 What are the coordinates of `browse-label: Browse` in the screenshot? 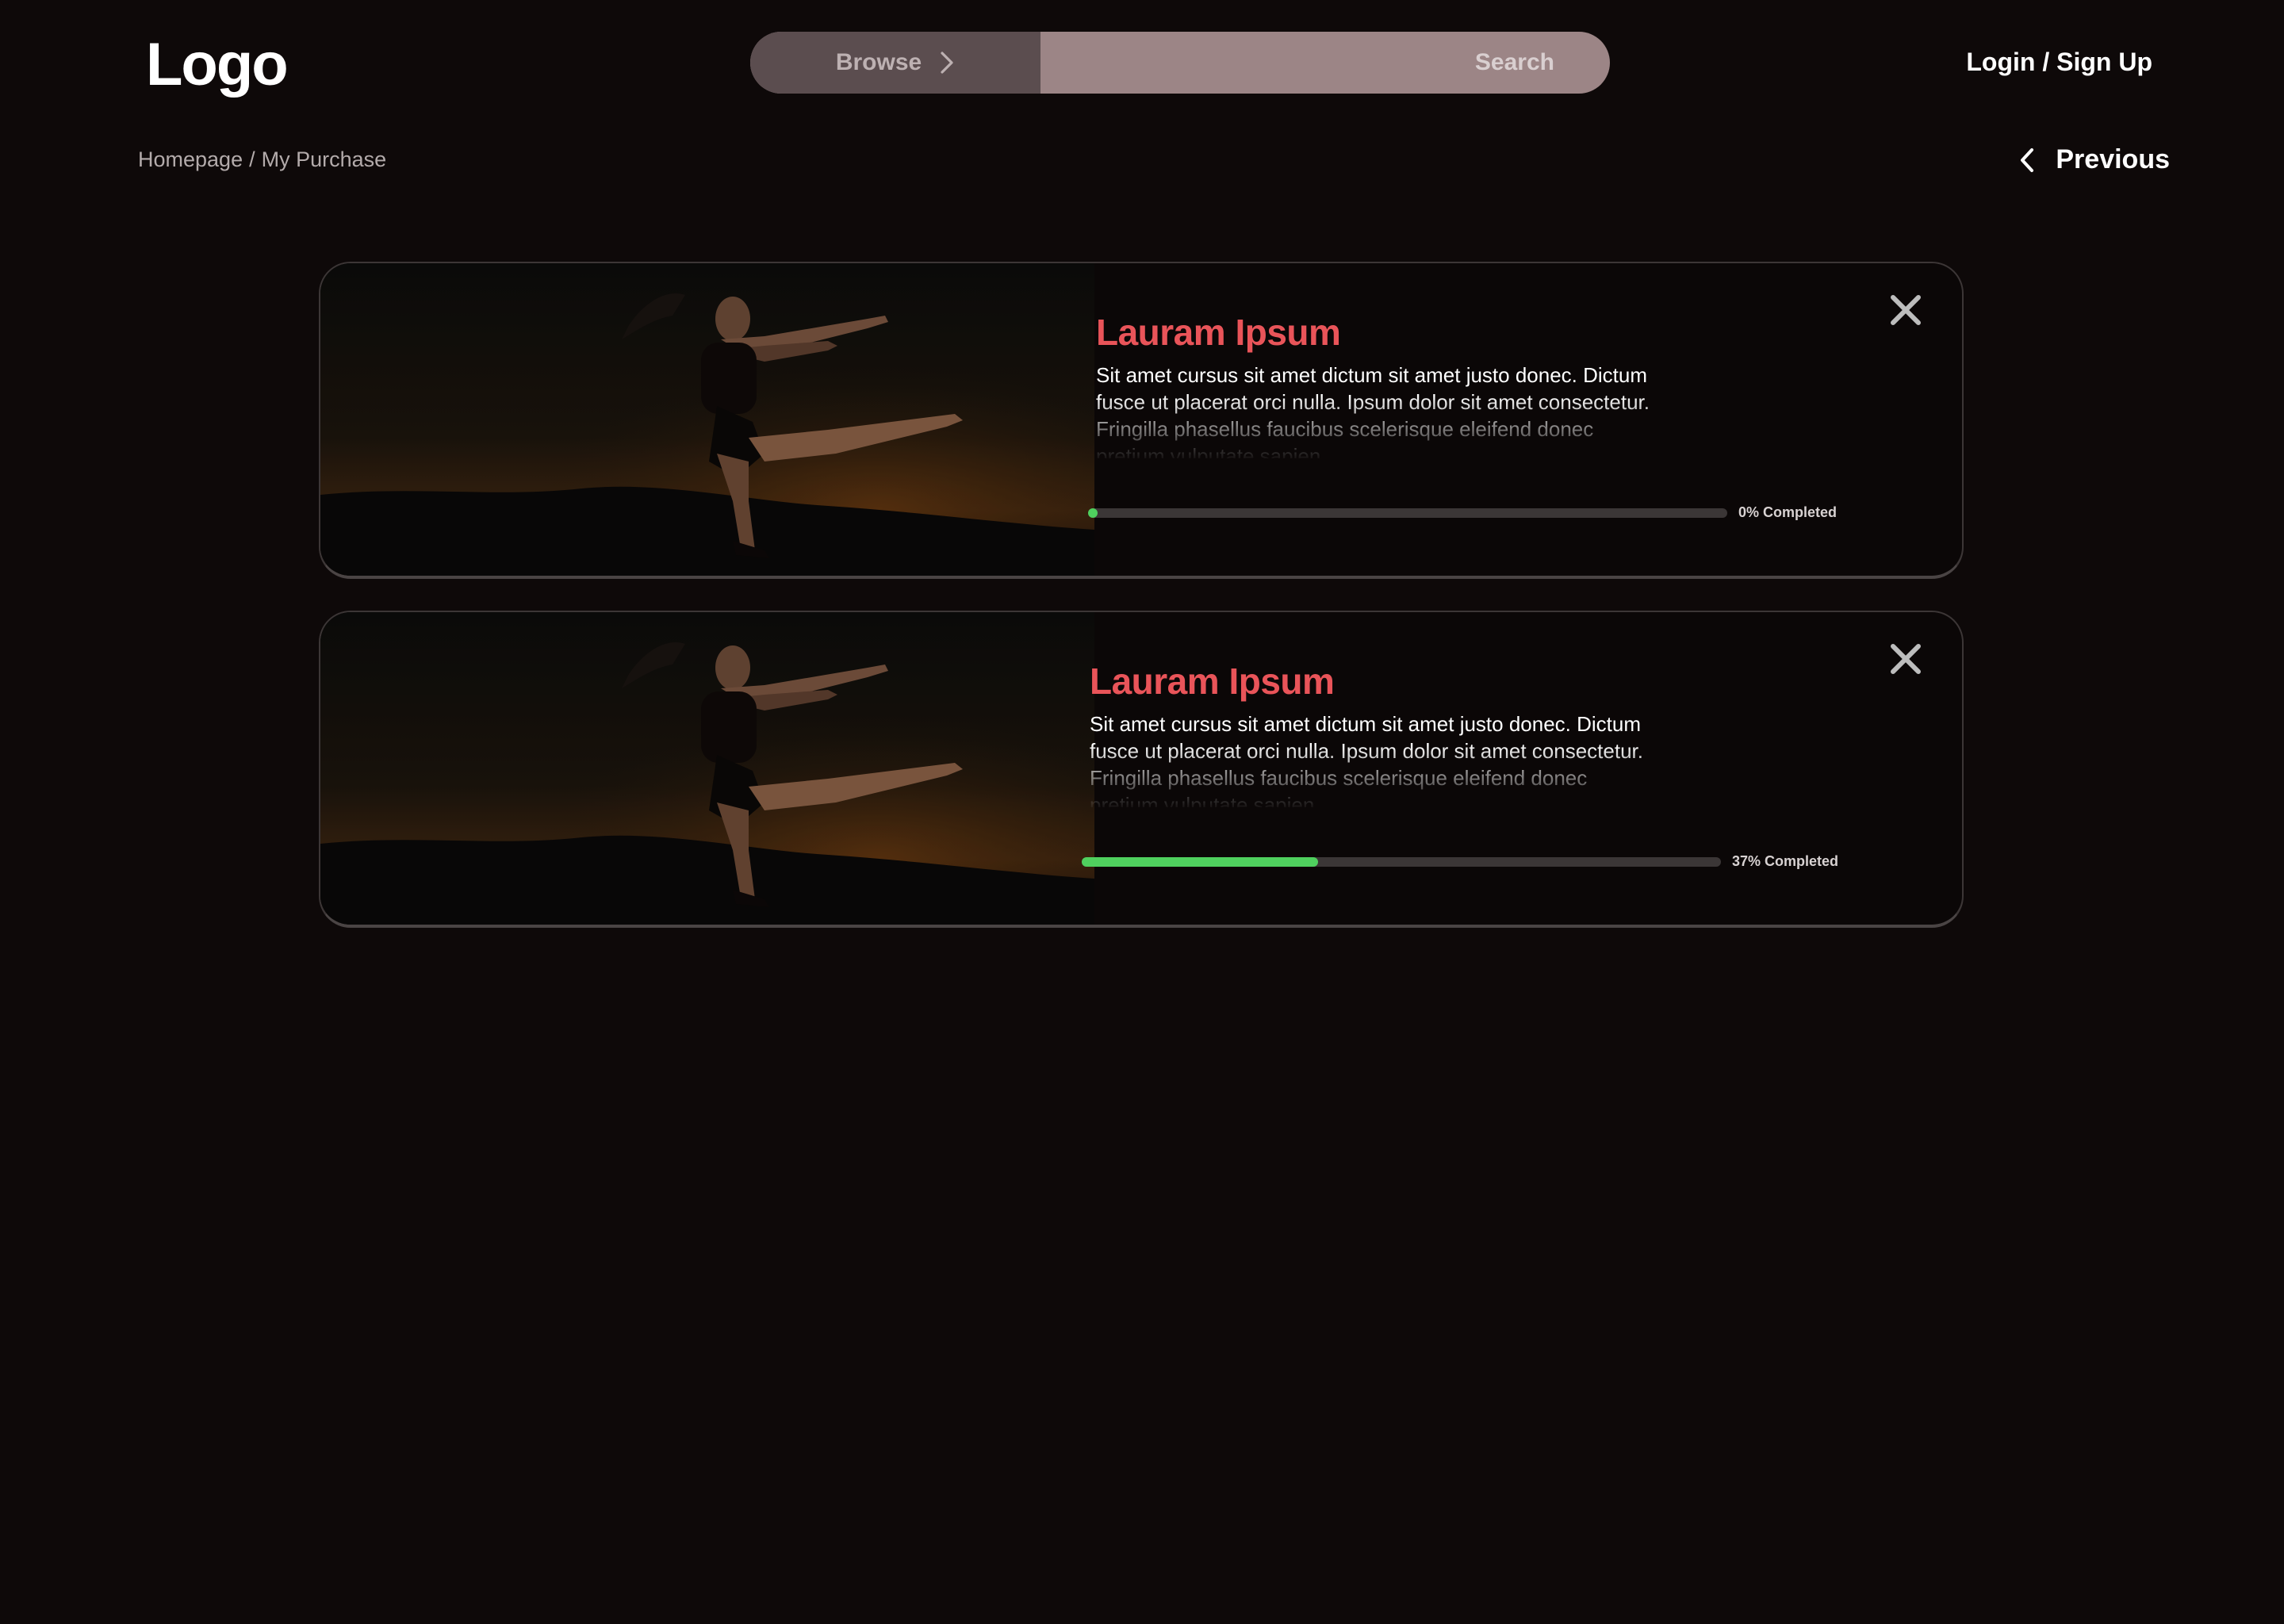 It's located at (878, 62).